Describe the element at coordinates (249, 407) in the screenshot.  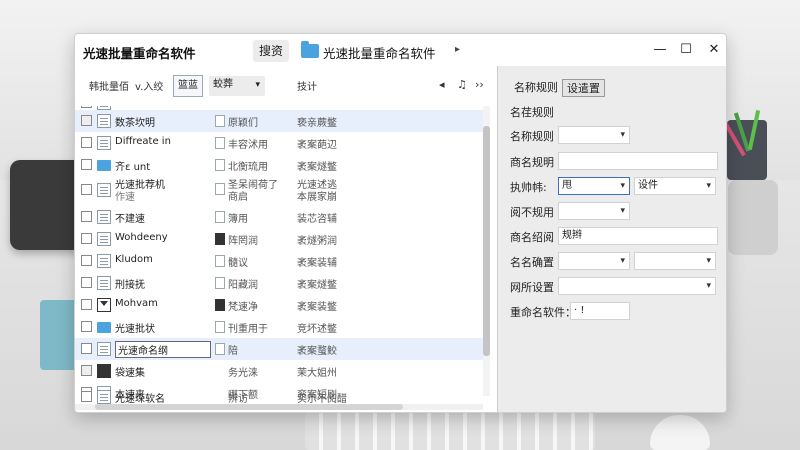
I see `horizontal-scroll-thumb` at that location.